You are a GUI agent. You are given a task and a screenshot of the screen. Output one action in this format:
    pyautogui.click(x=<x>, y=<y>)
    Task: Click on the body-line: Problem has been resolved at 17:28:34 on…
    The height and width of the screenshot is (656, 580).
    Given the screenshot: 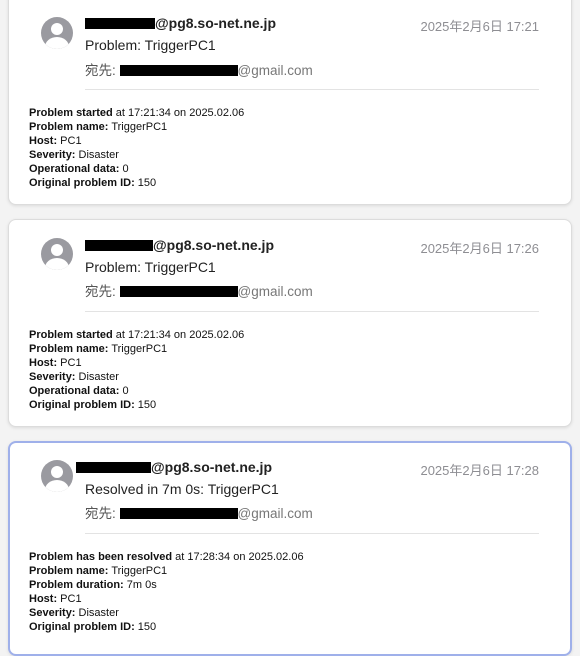 What is the action you would take?
    pyautogui.click(x=166, y=557)
    